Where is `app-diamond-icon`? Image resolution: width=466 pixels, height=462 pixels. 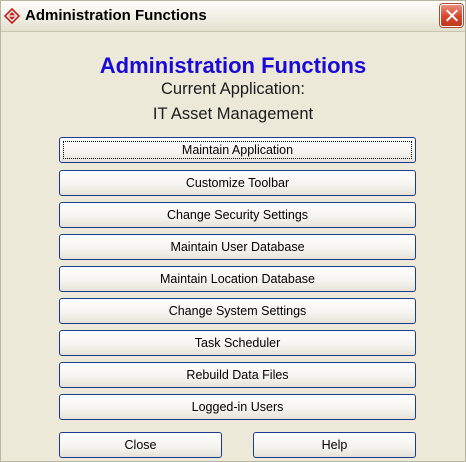 app-diamond-icon is located at coordinates (12, 16).